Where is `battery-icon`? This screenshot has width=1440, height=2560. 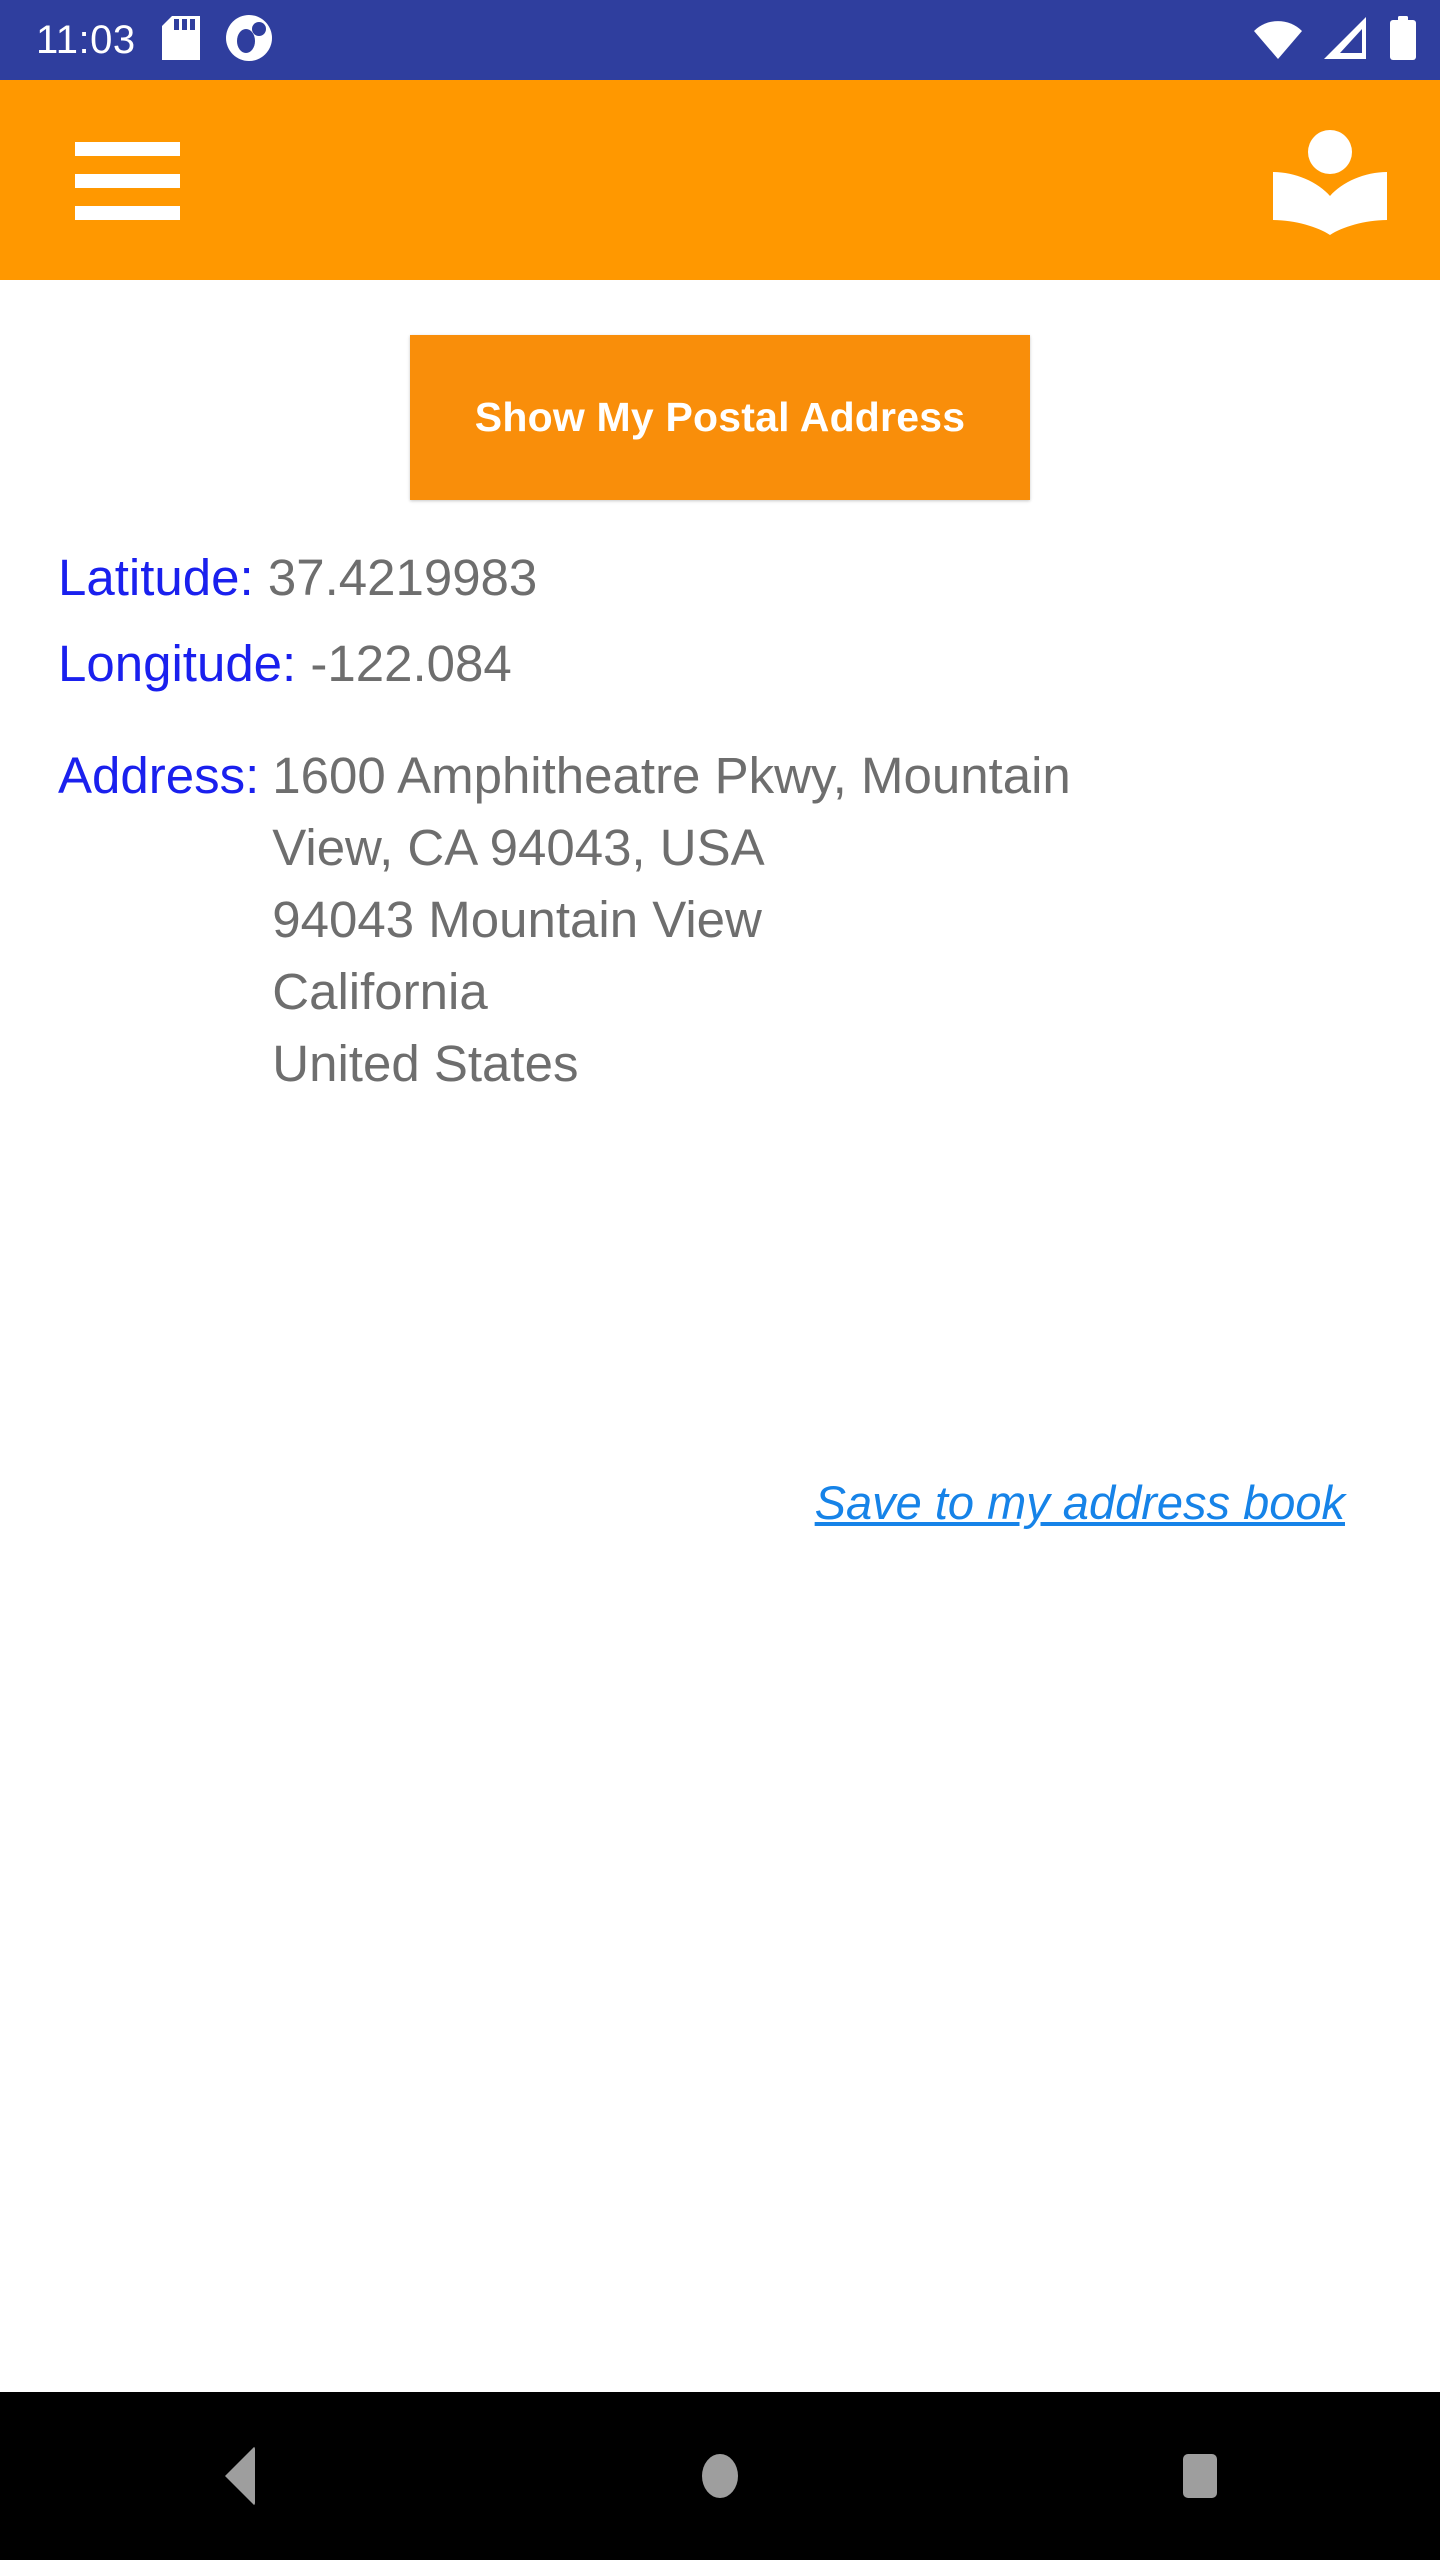
battery-icon is located at coordinates (1403, 40).